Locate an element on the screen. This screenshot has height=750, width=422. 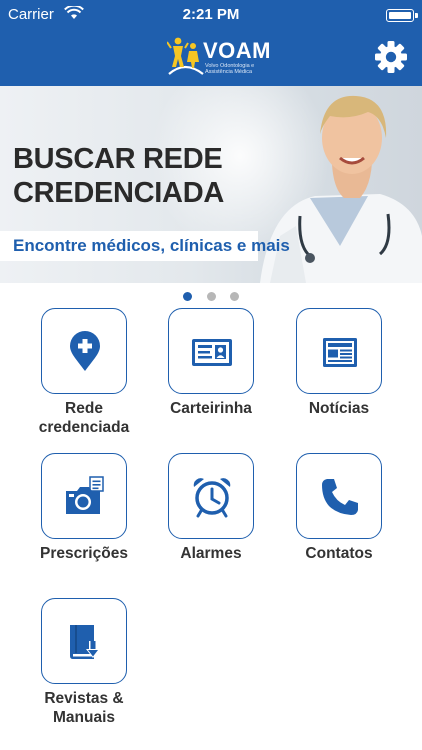
menu-label-line1: Rede is located at coordinates (84, 408).